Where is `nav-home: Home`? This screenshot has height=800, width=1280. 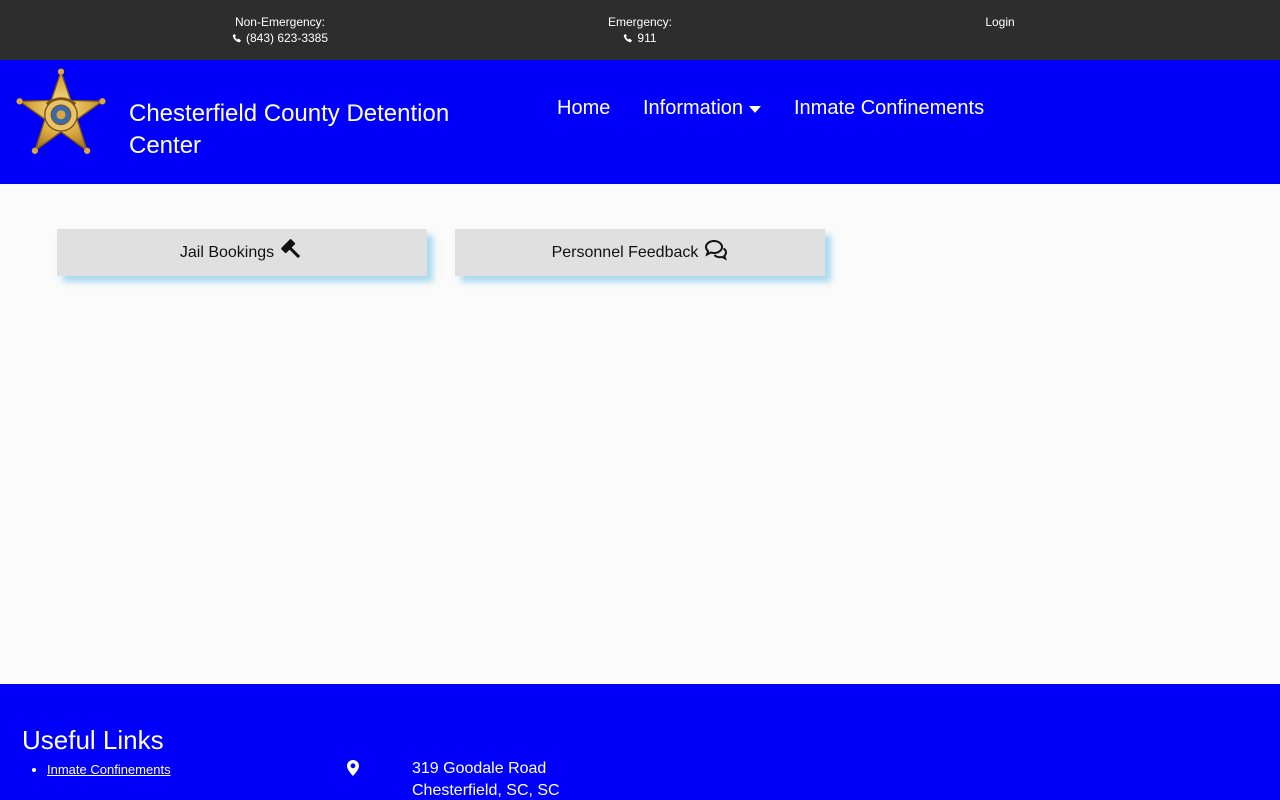 nav-home: Home is located at coordinates (583, 108).